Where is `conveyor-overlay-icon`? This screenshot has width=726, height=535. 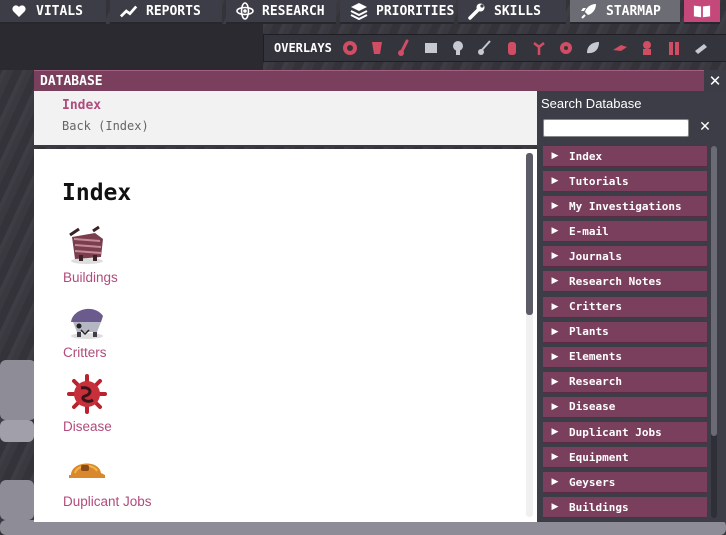
conveyor-overlay-icon is located at coordinates (701, 48).